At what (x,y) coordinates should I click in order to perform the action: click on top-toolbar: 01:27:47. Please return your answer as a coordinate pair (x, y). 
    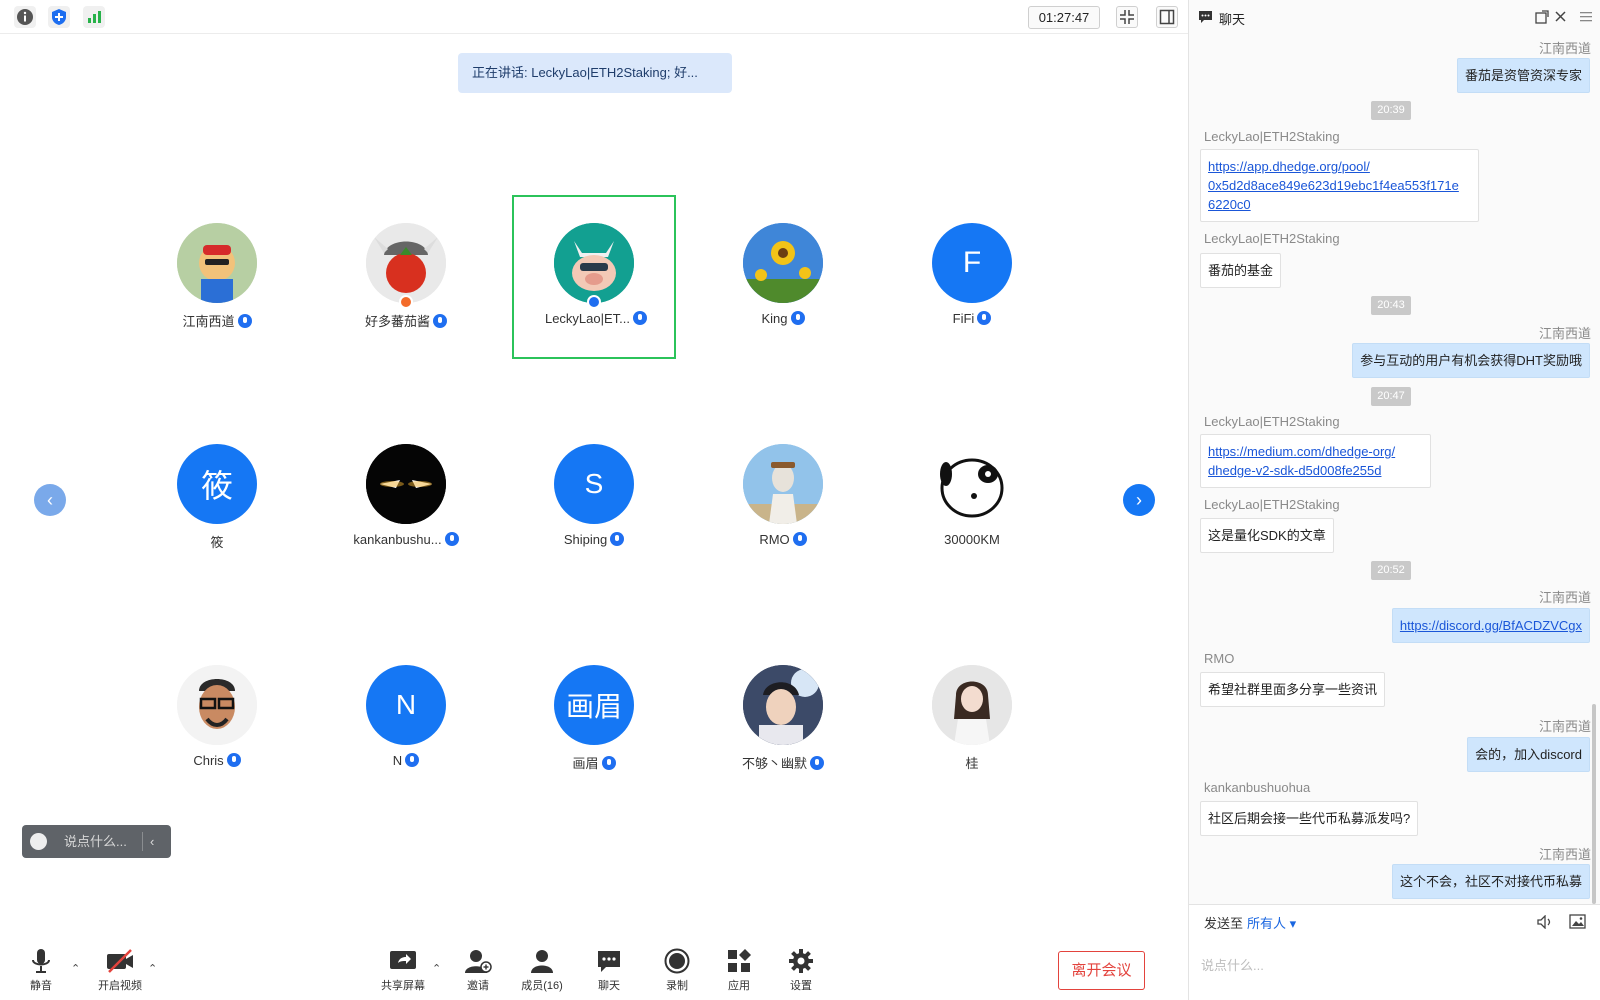
    Looking at the image, I should click on (594, 17).